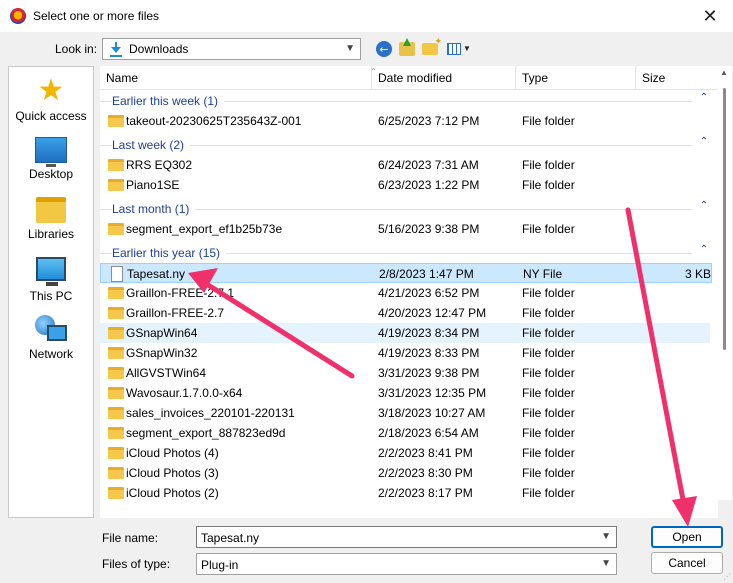 The image size is (733, 583). What do you see at coordinates (51, 219) in the screenshot?
I see `place-libraries: Libraries` at bounding box center [51, 219].